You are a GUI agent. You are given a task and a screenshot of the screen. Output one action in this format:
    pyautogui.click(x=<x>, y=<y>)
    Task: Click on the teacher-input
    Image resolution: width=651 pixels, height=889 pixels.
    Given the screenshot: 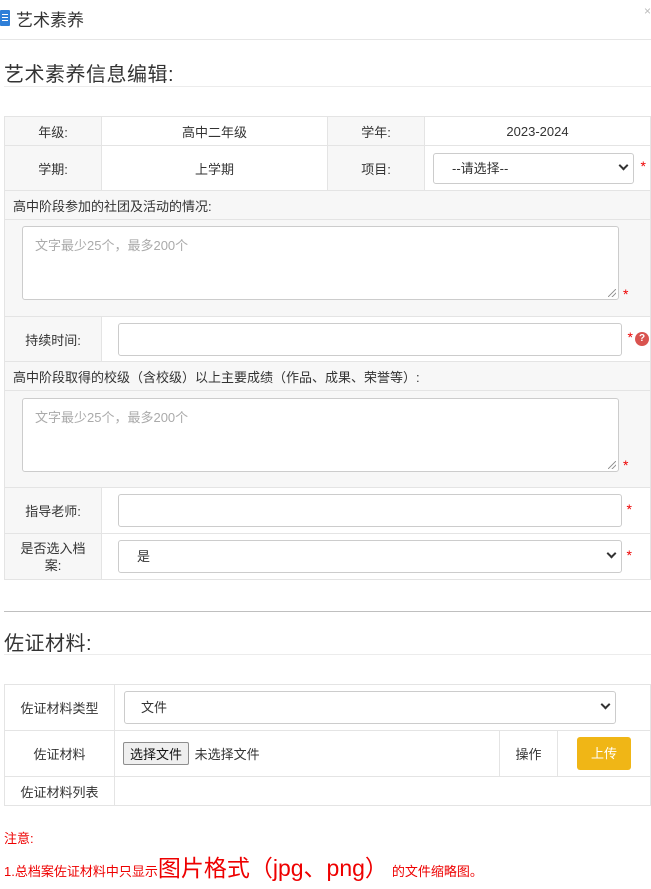 What is the action you would take?
    pyautogui.click(x=370, y=510)
    